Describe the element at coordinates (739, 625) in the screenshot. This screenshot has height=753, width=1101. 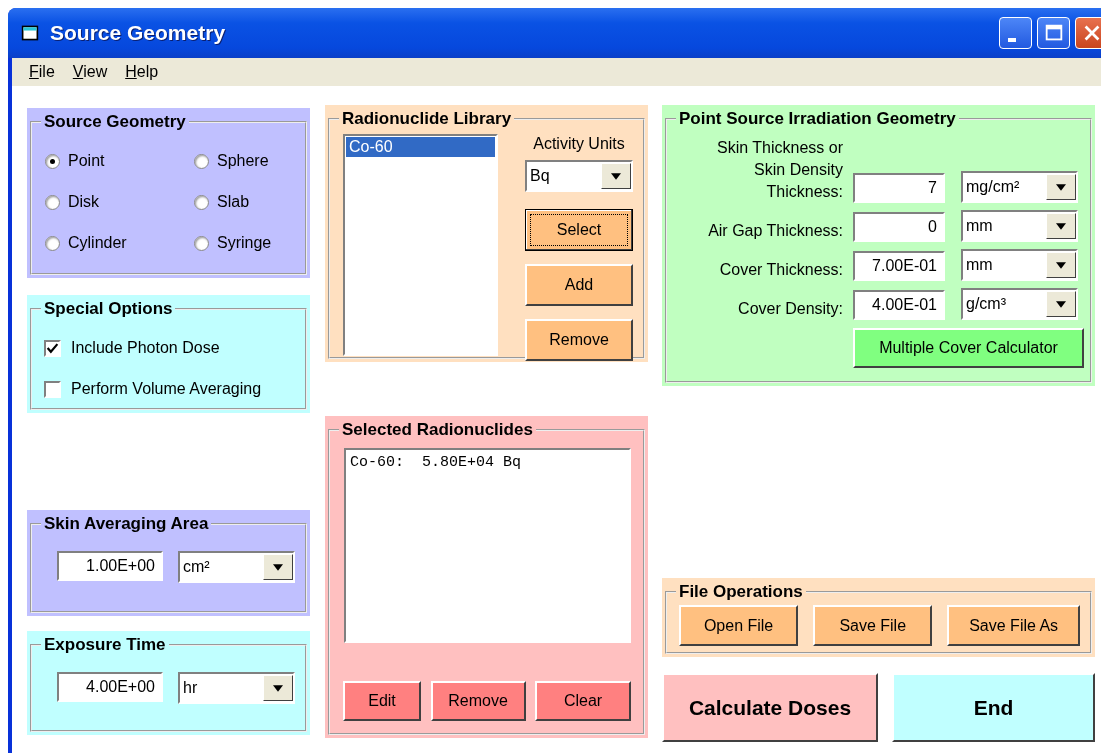
I see `file-button: Open File` at that location.